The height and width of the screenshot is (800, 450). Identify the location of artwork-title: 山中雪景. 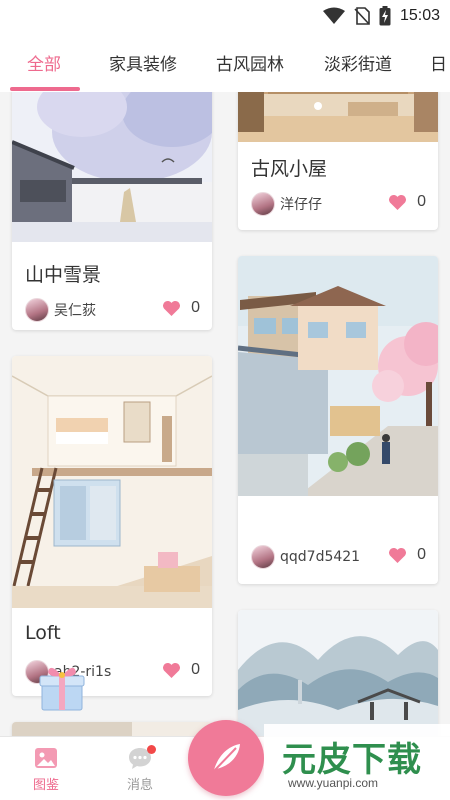
(63, 275).